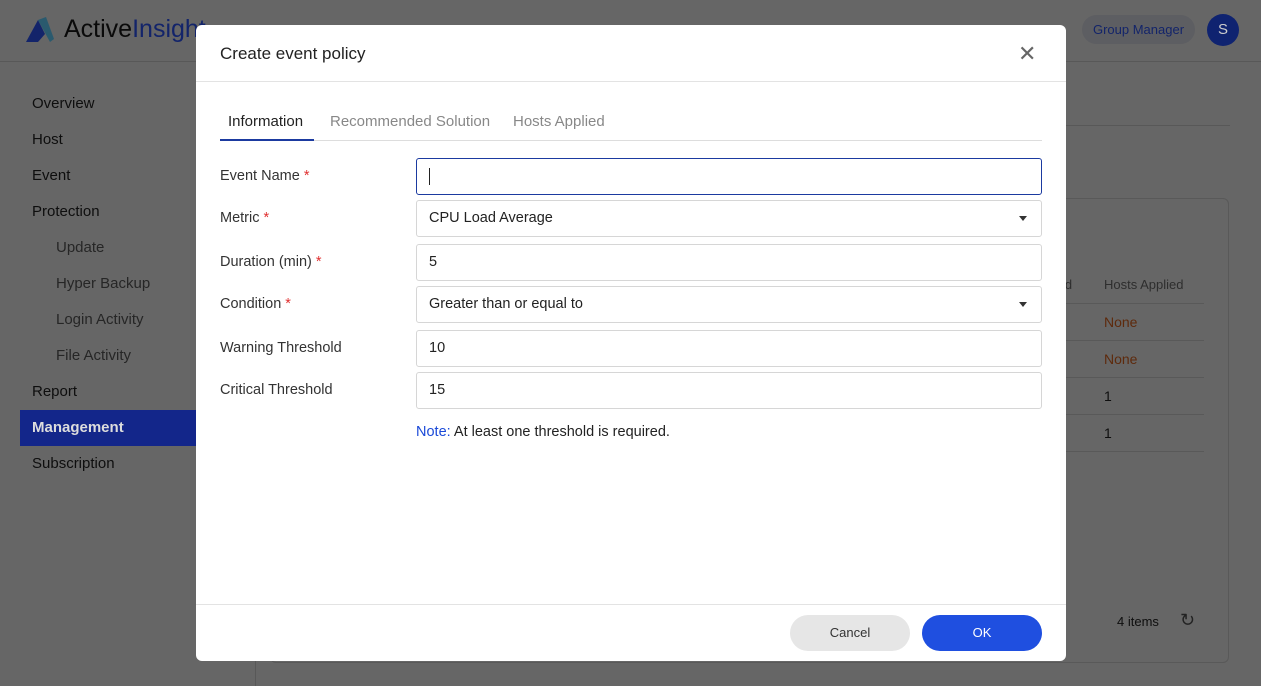 This screenshot has width=1261, height=686. Describe the element at coordinates (265, 176) in the screenshot. I see `event-name-label: Event Name *` at that location.